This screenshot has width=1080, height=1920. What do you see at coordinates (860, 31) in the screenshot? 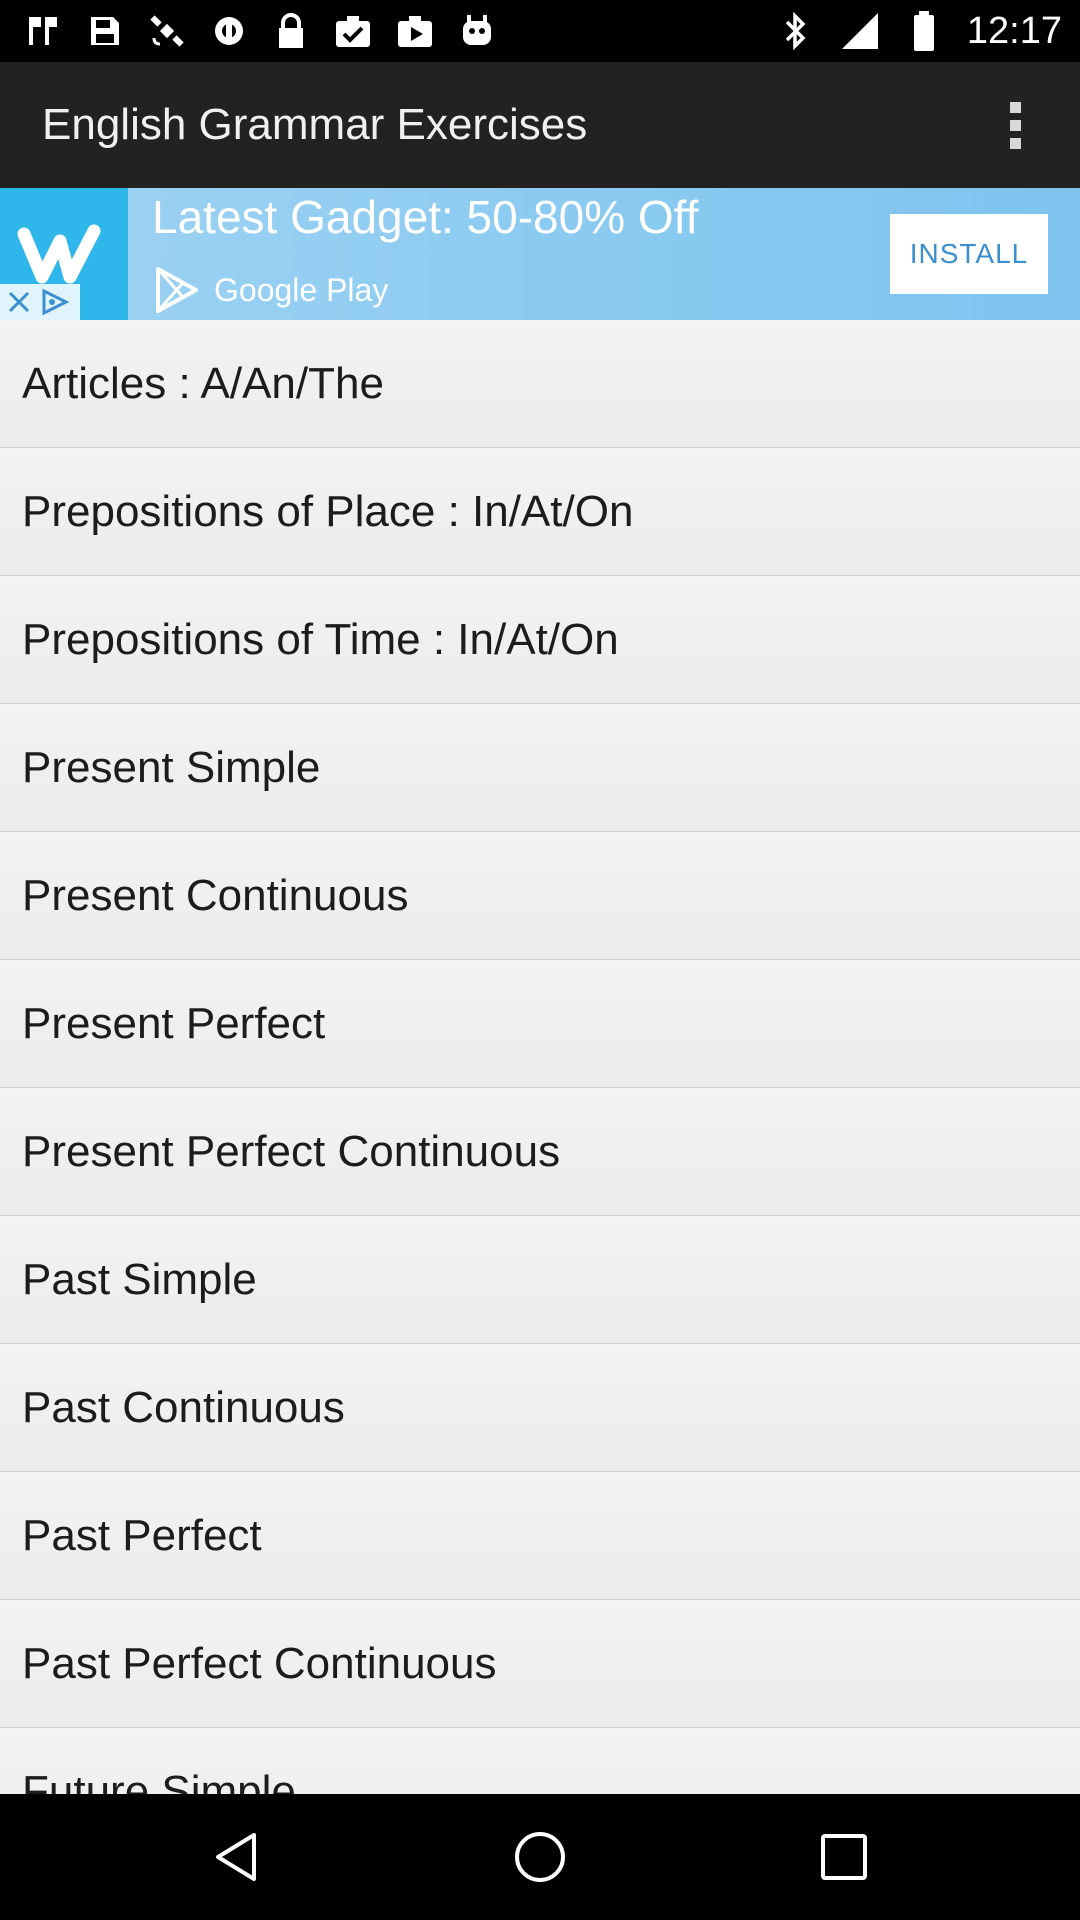
I see `signal-icon` at bounding box center [860, 31].